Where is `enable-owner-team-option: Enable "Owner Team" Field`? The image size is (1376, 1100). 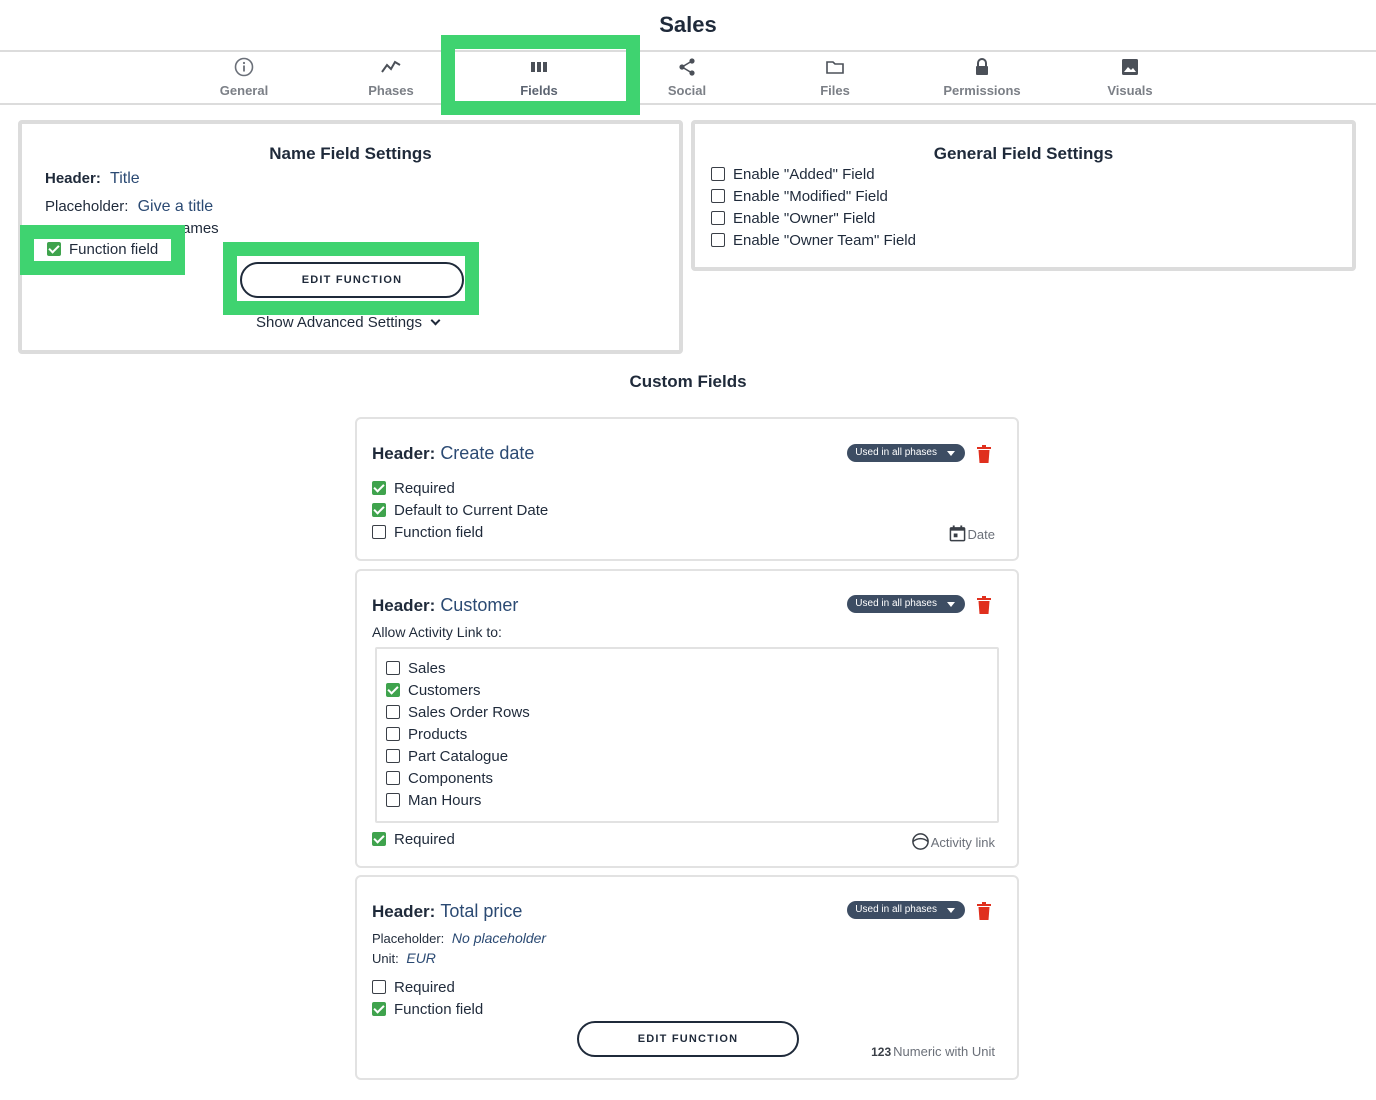 enable-owner-team-option: Enable "Owner Team" Field is located at coordinates (813, 240).